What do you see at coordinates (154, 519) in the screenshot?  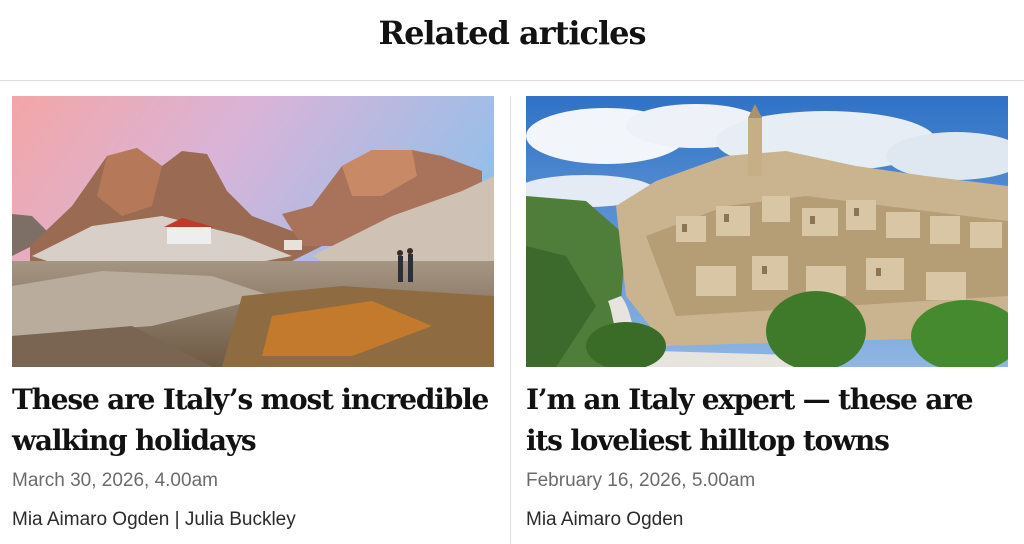 I see `article-authors: Mia Aimaro Ogden | Julia Buckley` at bounding box center [154, 519].